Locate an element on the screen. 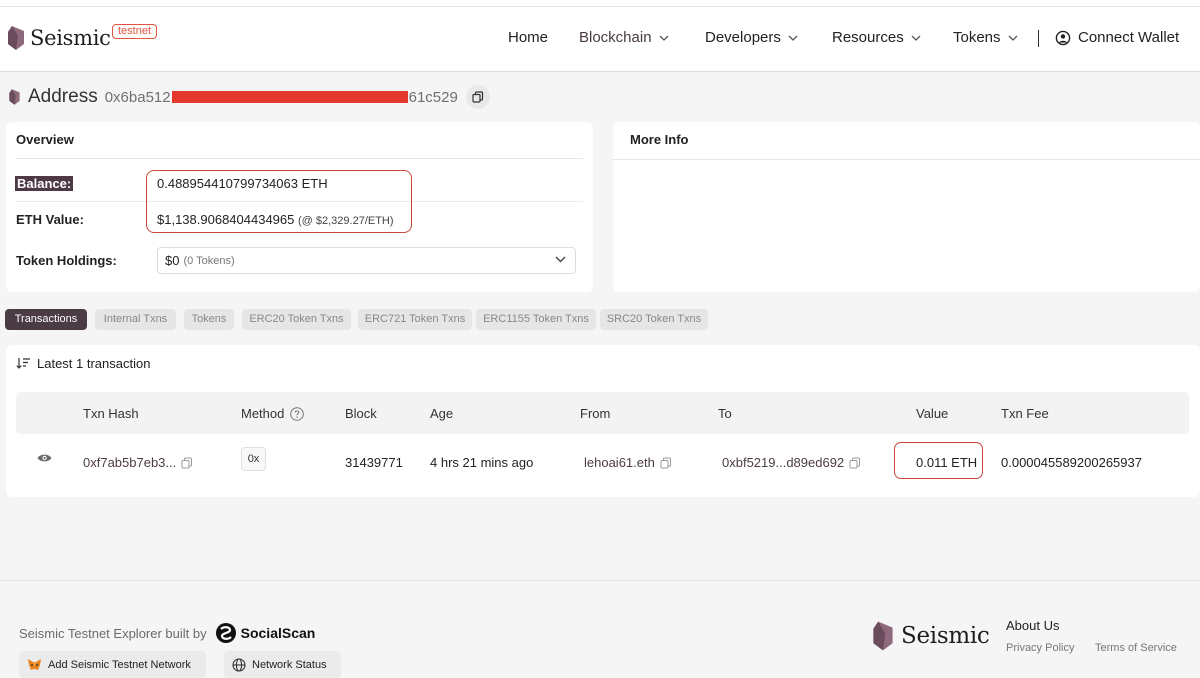 This screenshot has height=678, width=1200. nav-home: Home is located at coordinates (528, 37).